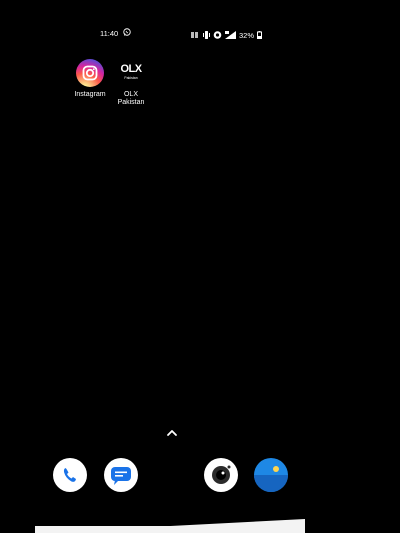  I want to click on chevron-up-icon, so click(172, 430).